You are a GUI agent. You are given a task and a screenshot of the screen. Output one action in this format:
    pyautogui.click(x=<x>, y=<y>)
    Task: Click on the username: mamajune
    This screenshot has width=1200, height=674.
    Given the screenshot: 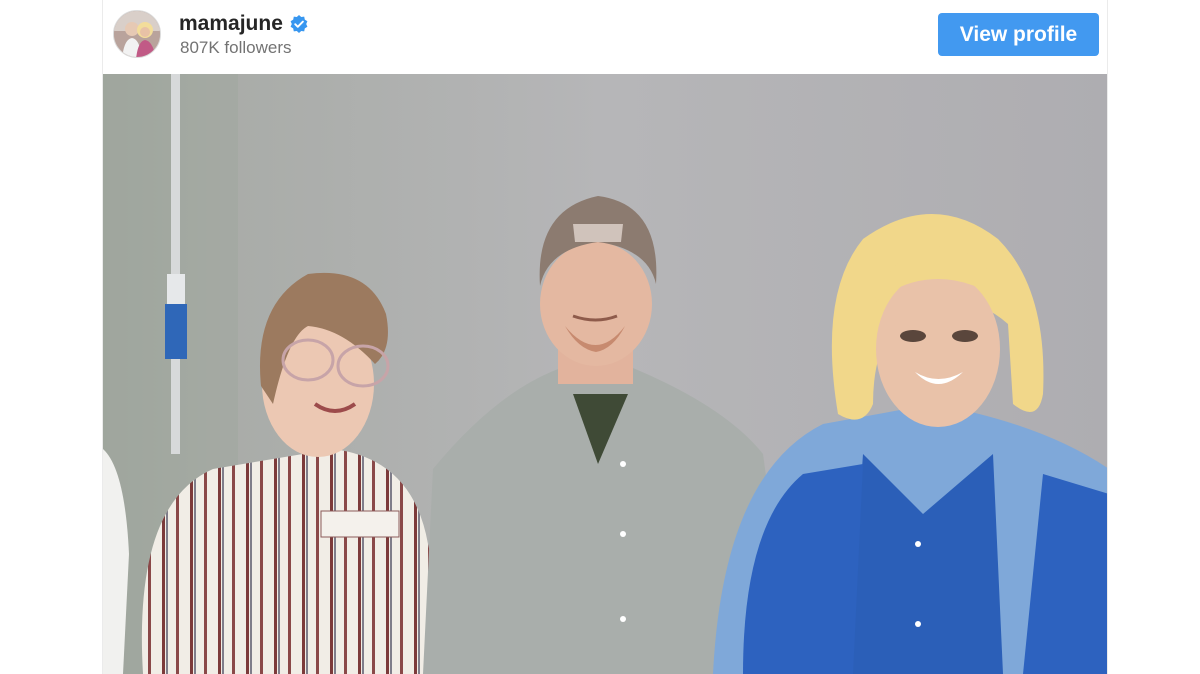 What is the action you would take?
    pyautogui.click(x=231, y=24)
    